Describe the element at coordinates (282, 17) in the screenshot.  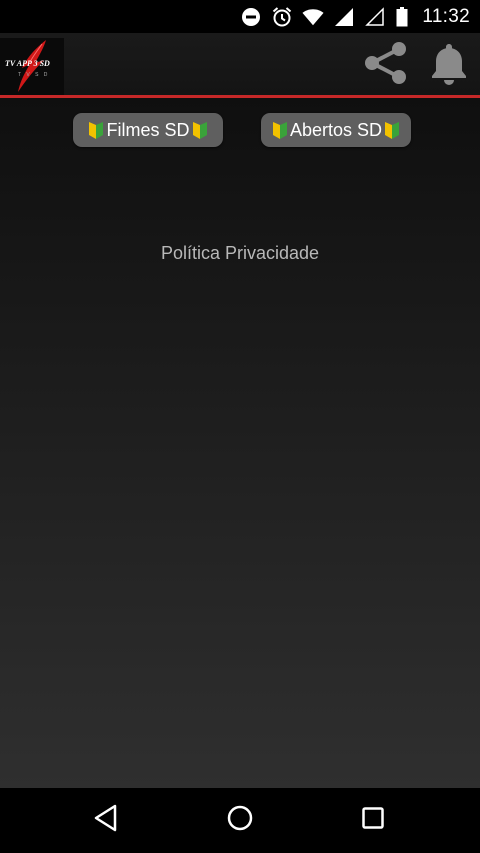
I see `alarm-icon` at that location.